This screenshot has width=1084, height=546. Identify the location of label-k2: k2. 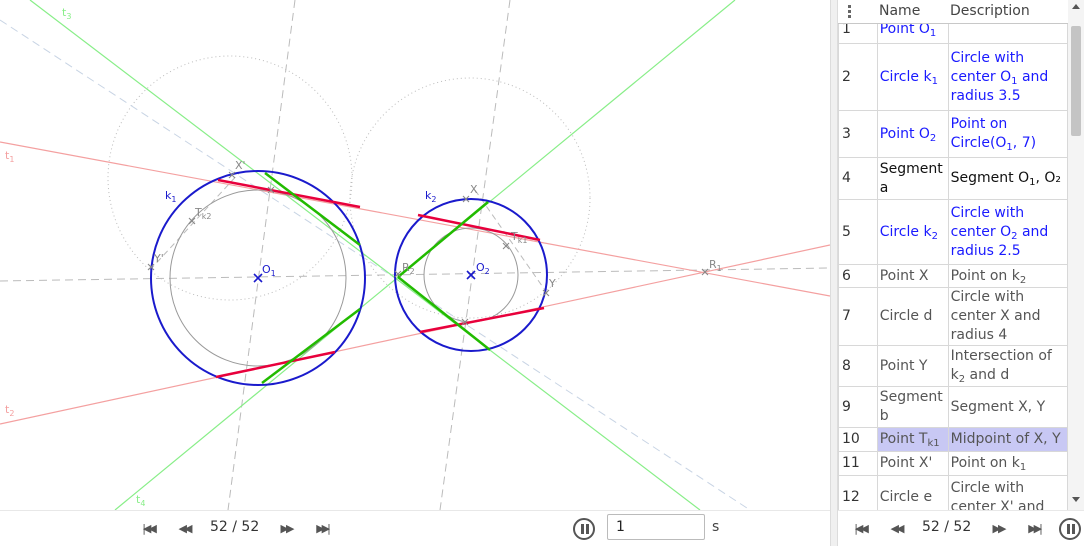
(430, 196).